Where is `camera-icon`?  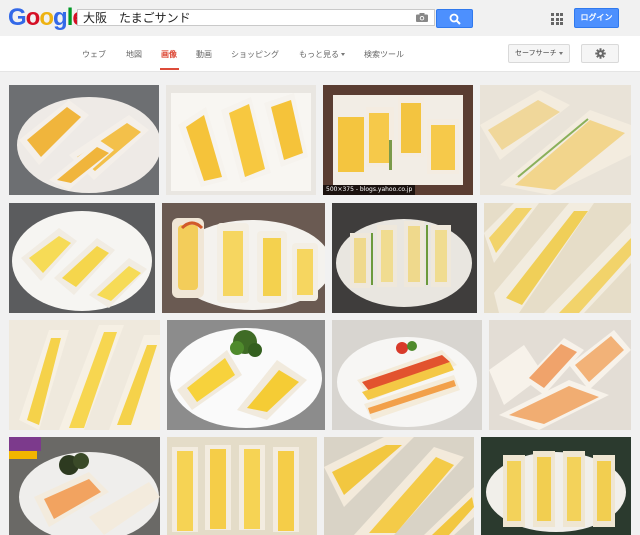 camera-icon is located at coordinates (422, 17).